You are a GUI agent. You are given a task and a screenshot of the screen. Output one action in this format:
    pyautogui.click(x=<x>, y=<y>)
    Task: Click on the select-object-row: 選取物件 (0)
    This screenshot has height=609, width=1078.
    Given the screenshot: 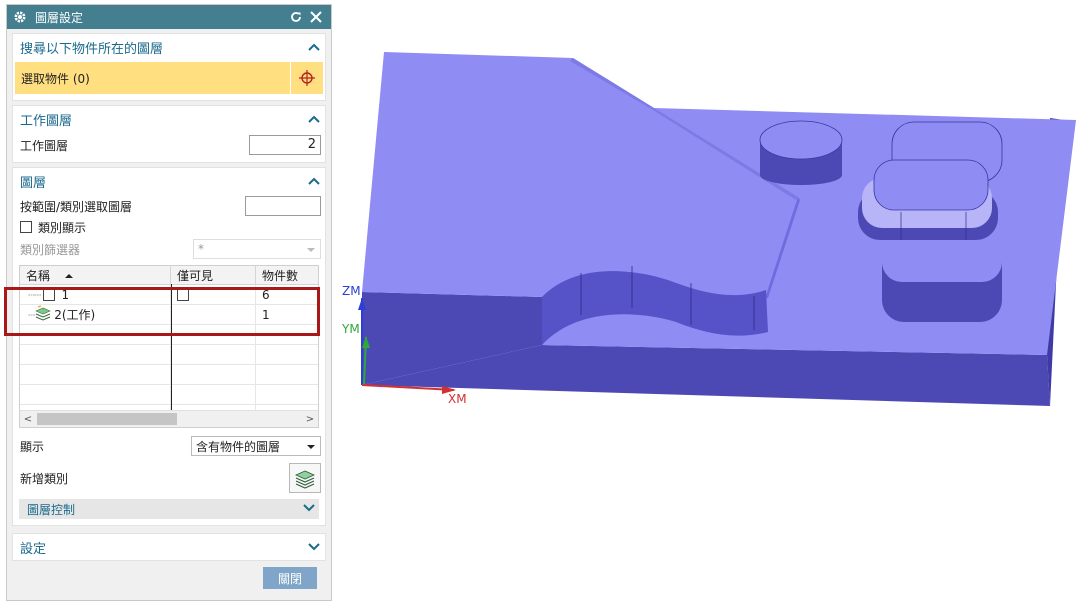 What is the action you would take?
    pyautogui.click(x=169, y=78)
    